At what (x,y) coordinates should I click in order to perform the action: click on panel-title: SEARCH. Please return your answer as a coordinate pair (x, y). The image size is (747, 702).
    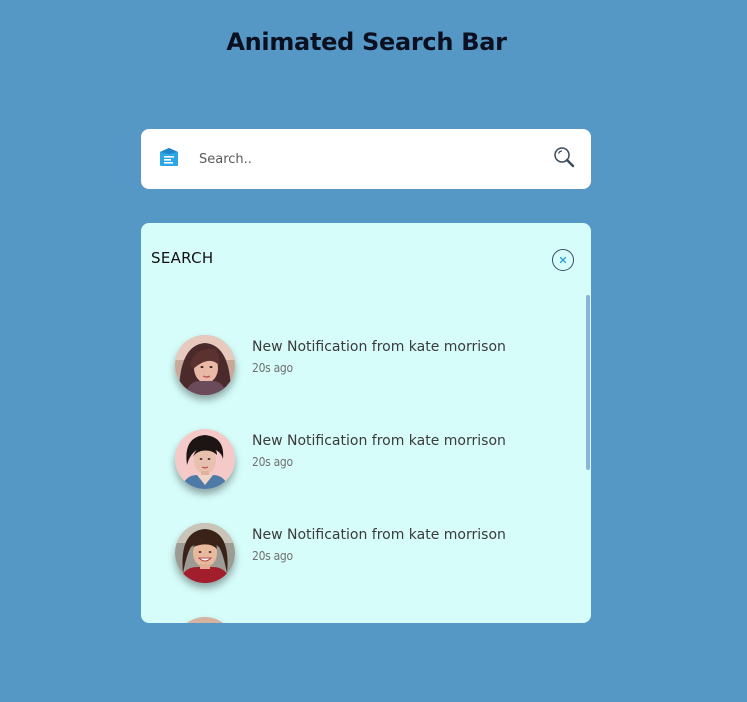
    Looking at the image, I should click on (182, 258).